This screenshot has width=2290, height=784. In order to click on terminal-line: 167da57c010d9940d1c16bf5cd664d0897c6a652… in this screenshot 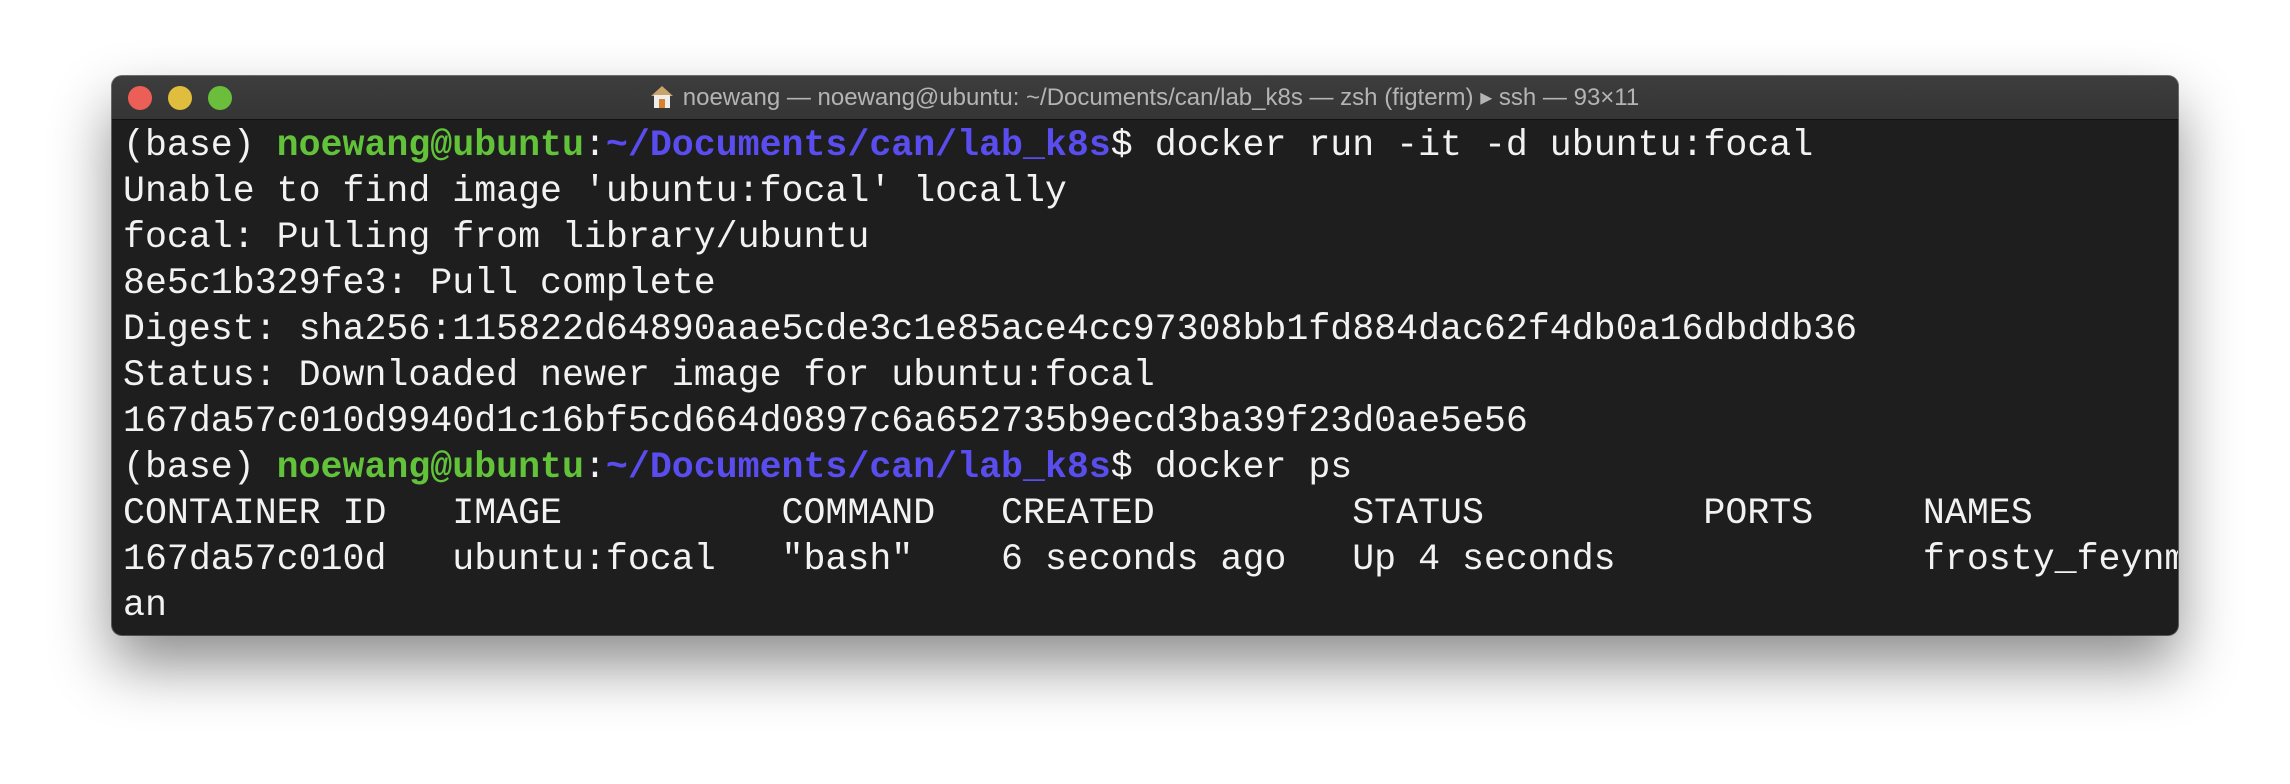, I will do `click(1150, 422)`.